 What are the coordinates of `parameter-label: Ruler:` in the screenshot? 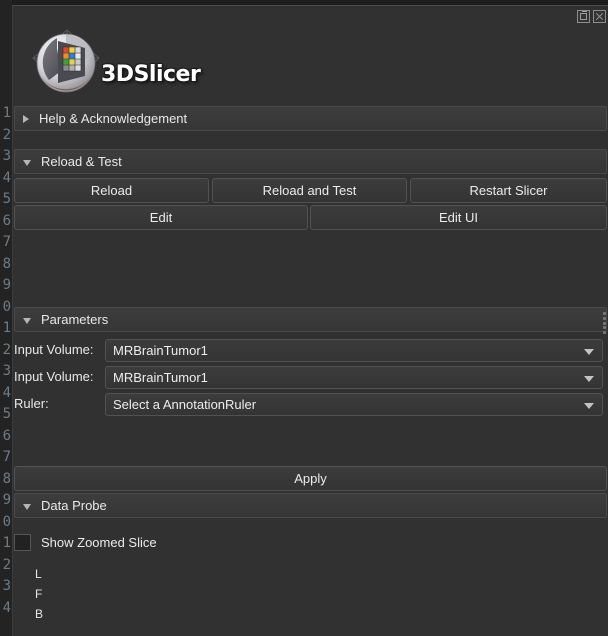 It's located at (31, 403).